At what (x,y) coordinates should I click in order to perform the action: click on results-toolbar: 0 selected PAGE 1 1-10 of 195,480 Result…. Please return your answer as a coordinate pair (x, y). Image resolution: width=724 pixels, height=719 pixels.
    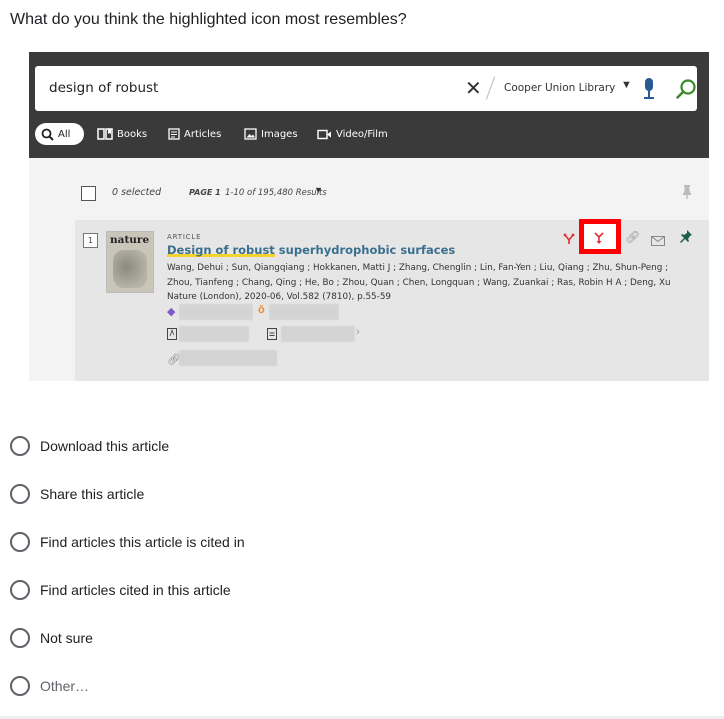
    Looking at the image, I should click on (392, 194).